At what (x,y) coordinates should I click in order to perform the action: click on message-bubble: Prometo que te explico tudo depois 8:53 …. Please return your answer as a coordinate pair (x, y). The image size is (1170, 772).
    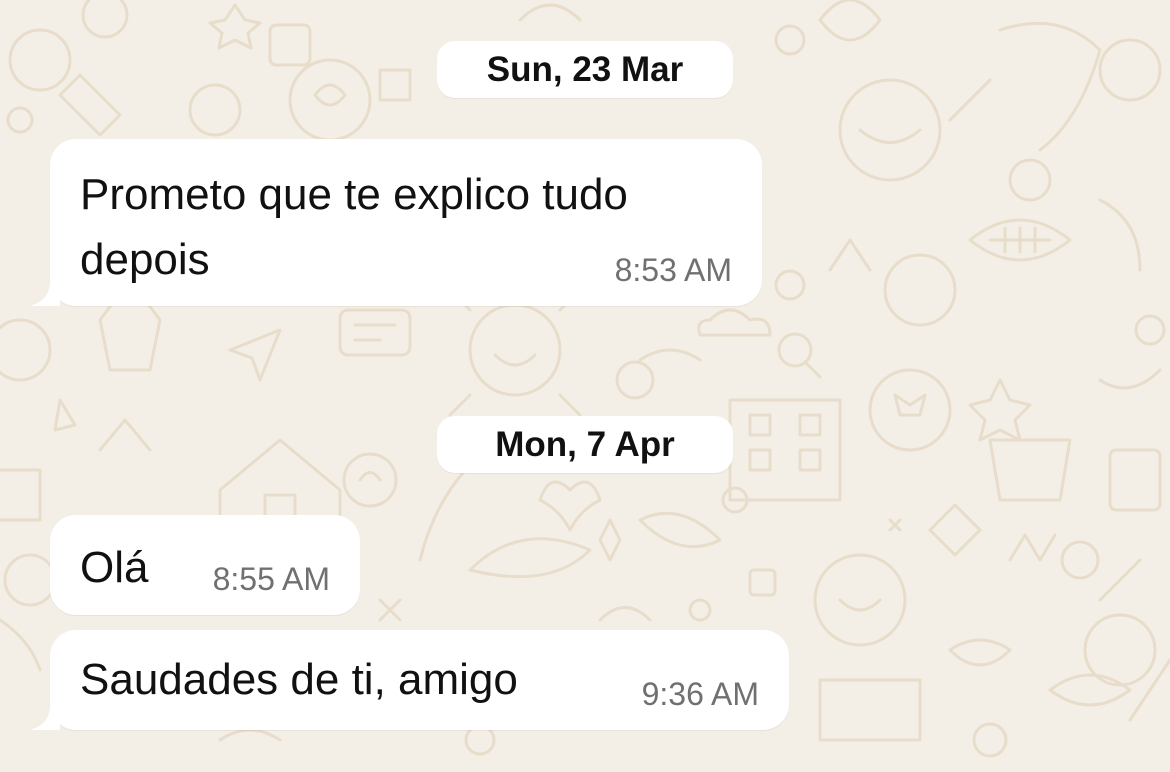
    Looking at the image, I should click on (396, 222).